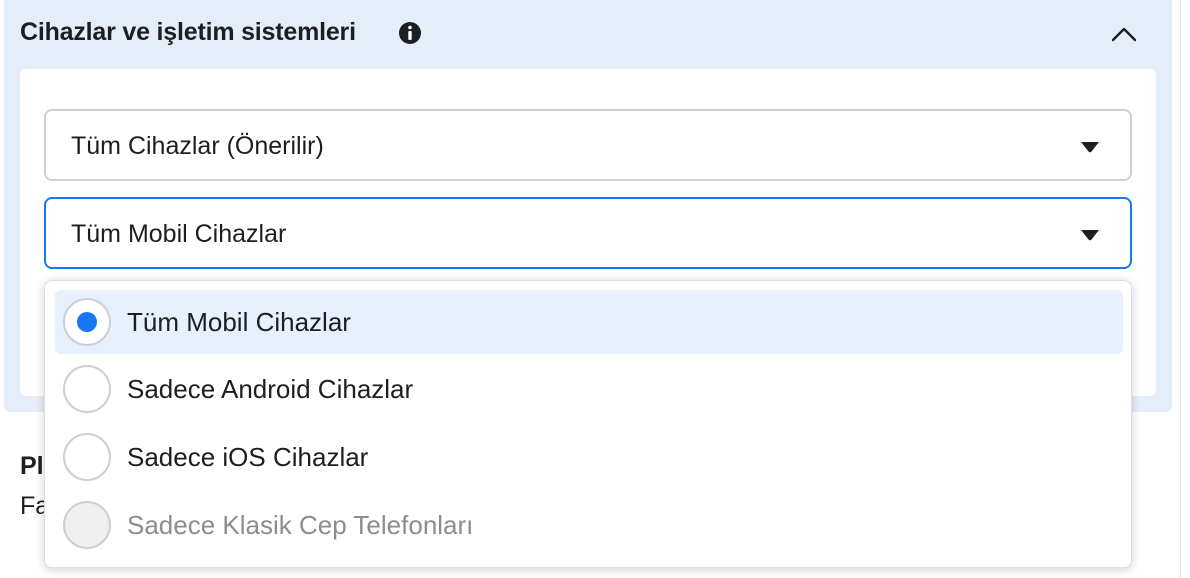 Image resolution: width=1190 pixels, height=578 pixels. What do you see at coordinates (248, 457) in the screenshot?
I see `option-label: Sadece iOS Cihazlar` at bounding box center [248, 457].